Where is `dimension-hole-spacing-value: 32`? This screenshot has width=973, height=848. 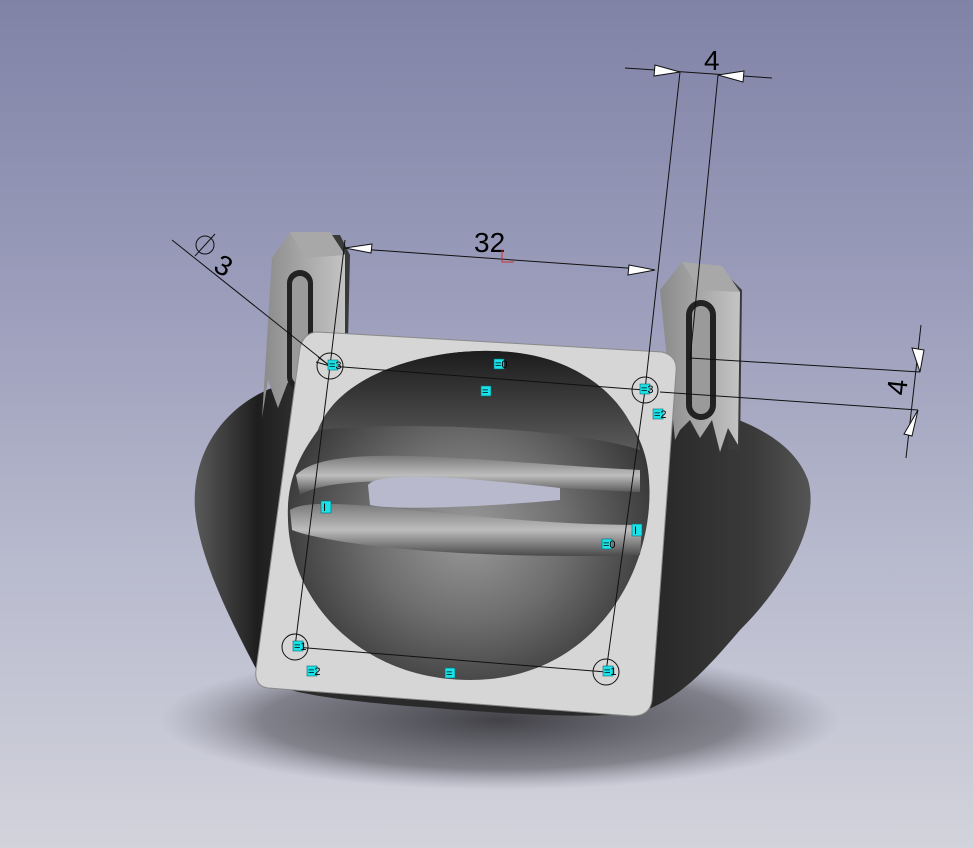 dimension-hole-spacing-value: 32 is located at coordinates (489, 242).